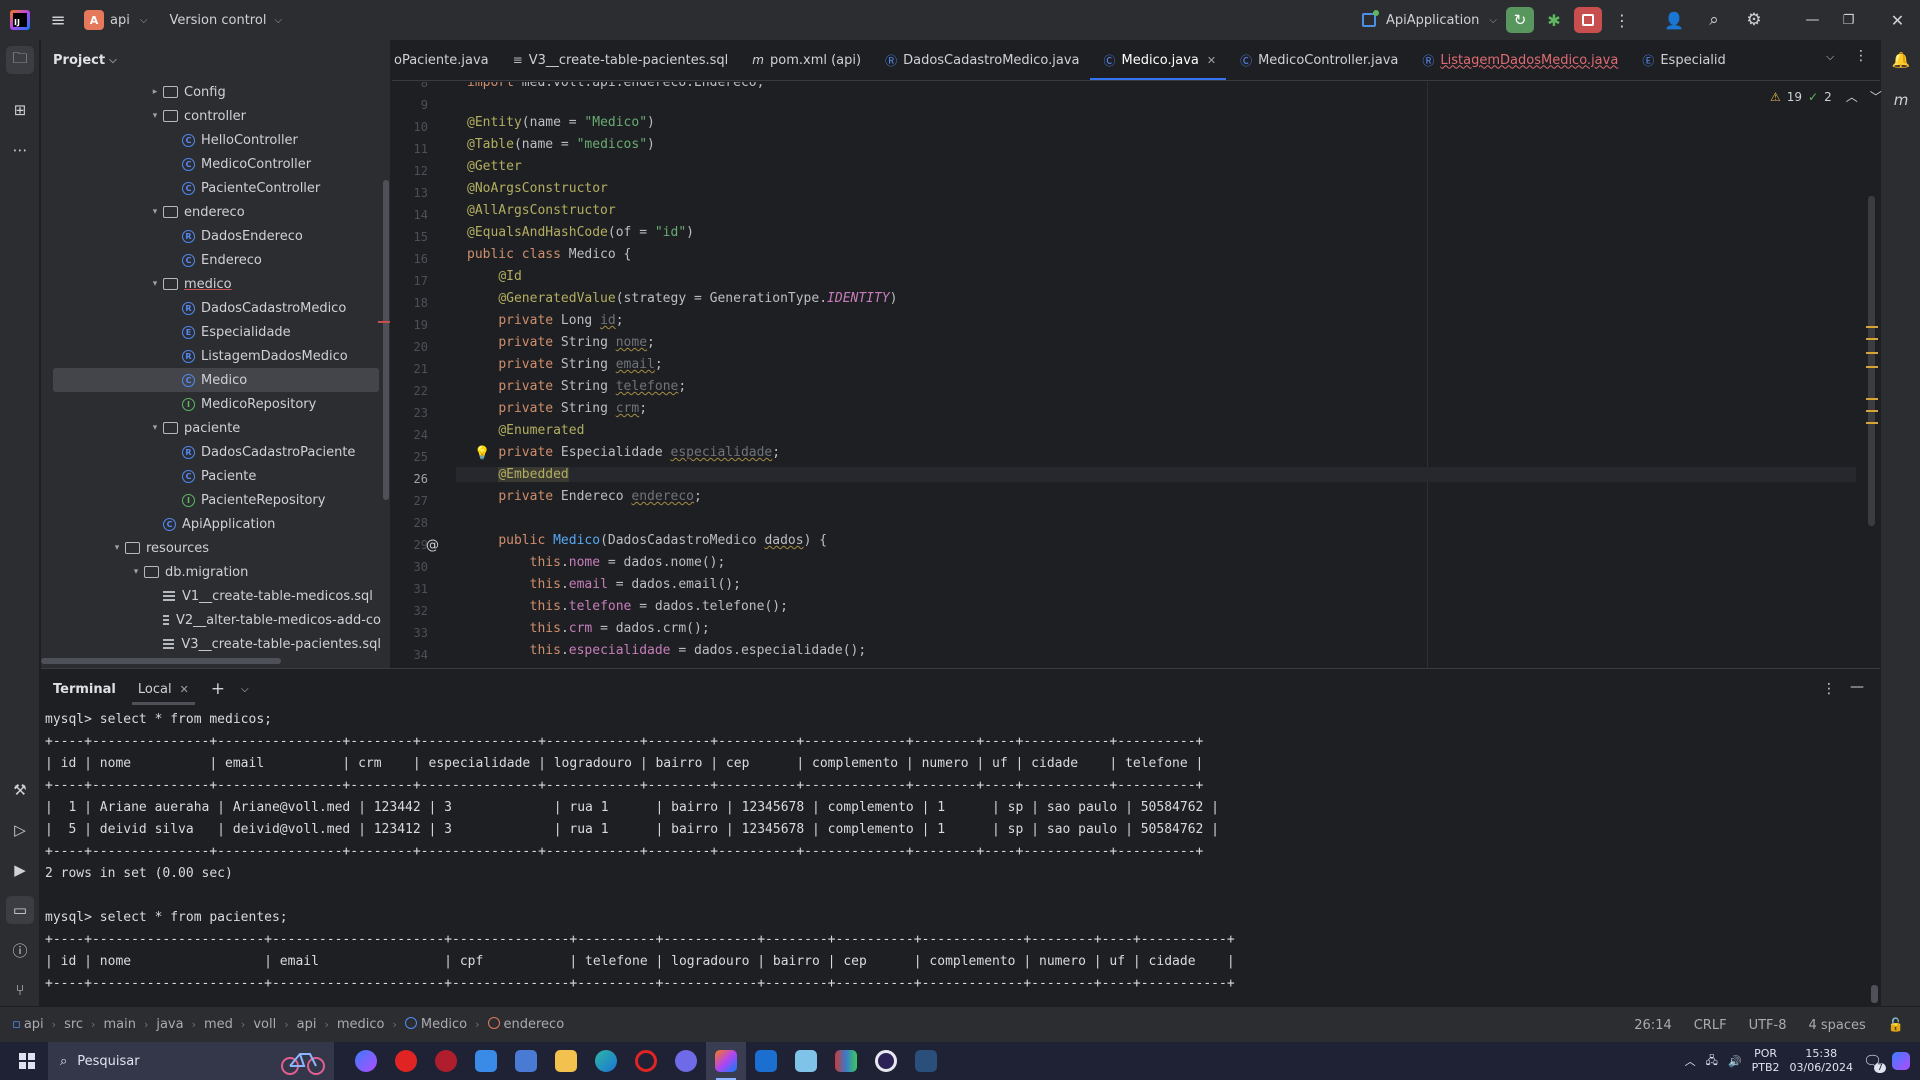 This screenshot has height=1080, width=1920. Describe the element at coordinates (20, 910) in the screenshot. I see `terminal-tool-icon: ▭` at that location.